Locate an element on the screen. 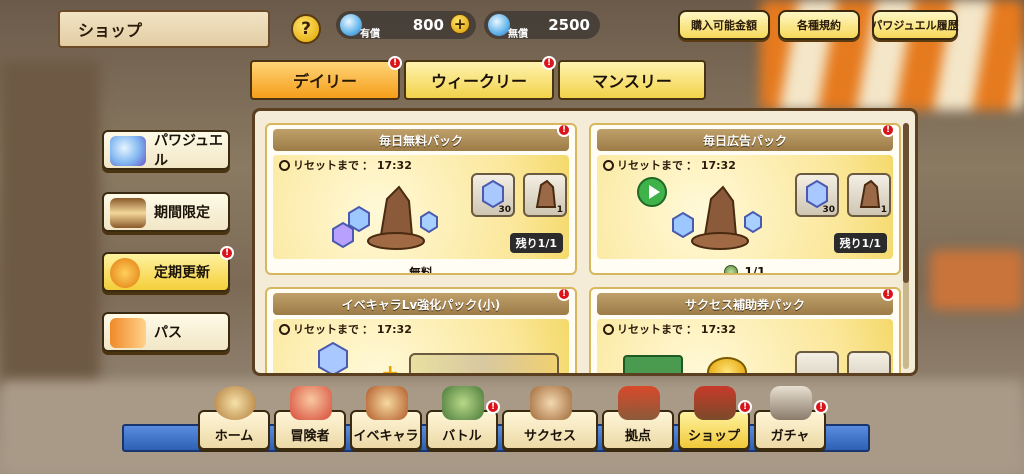  hourglass-icon is located at coordinates (128, 213).